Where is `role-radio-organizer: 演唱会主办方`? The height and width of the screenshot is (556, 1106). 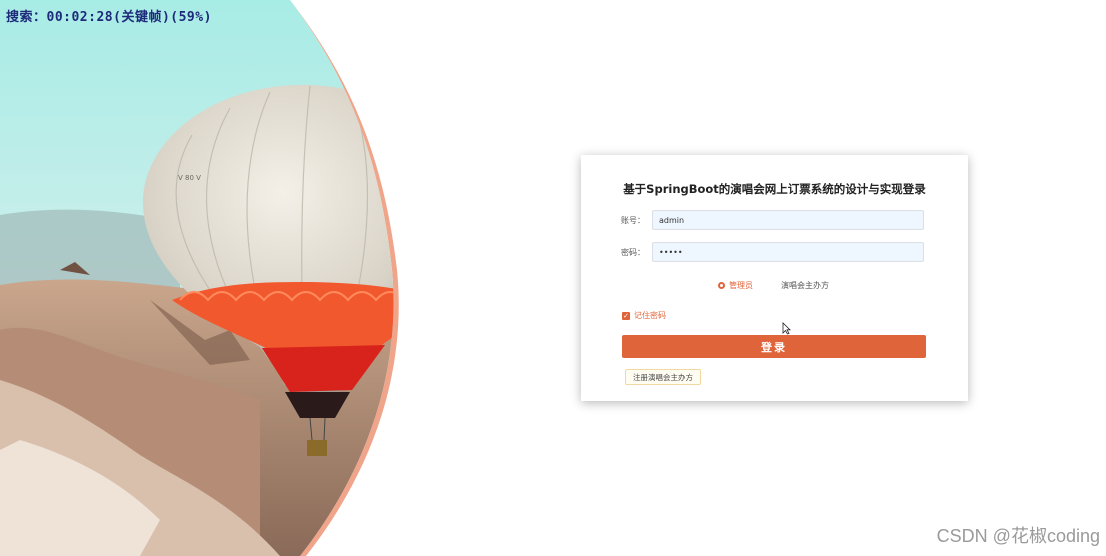
role-radio-organizer: 演唱会主办方 is located at coordinates (805, 285).